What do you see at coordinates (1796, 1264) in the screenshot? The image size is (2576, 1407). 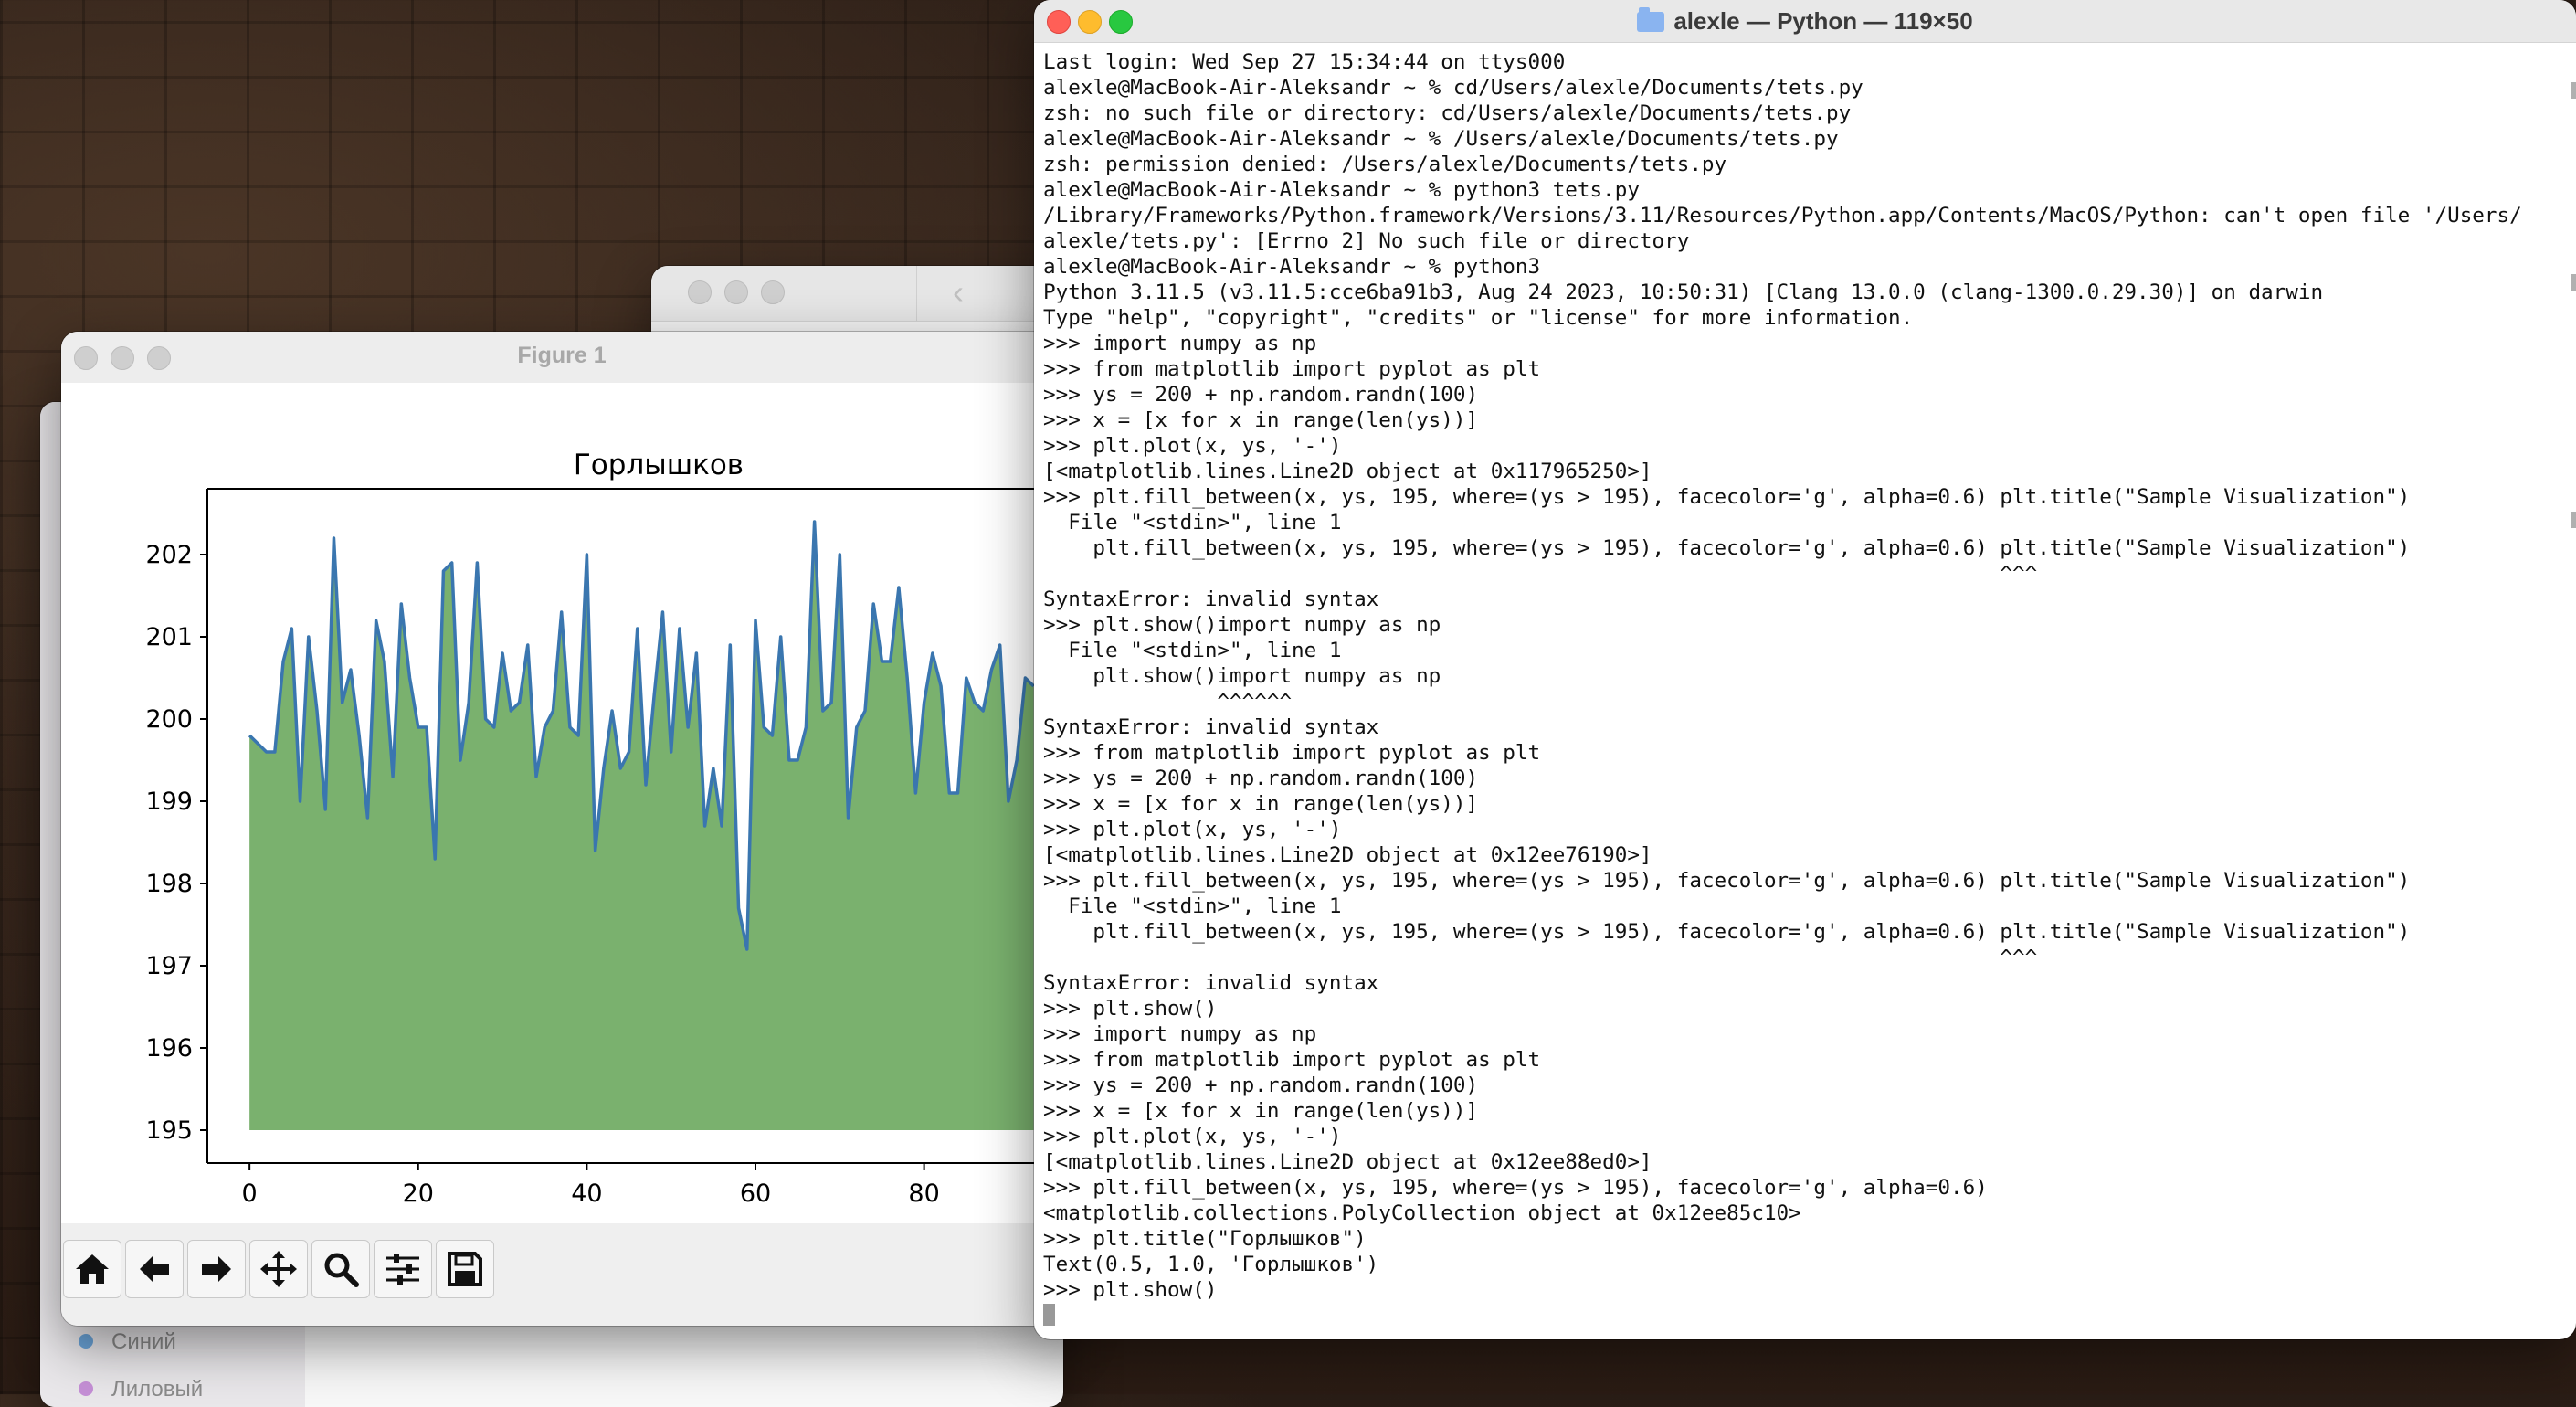 I see `terminal-line: Text(0.5, 1.0, 'Горлышков')` at bounding box center [1796, 1264].